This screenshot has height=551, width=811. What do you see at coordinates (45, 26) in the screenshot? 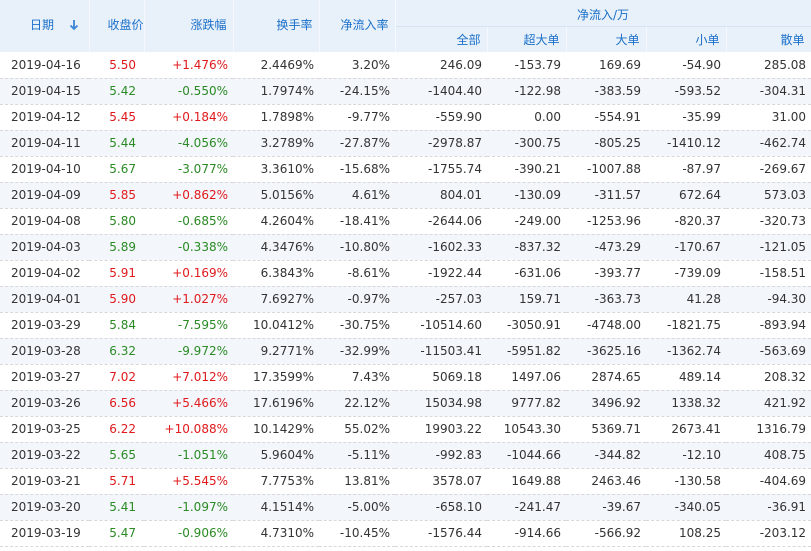
I see `header-date: 日期` at bounding box center [45, 26].